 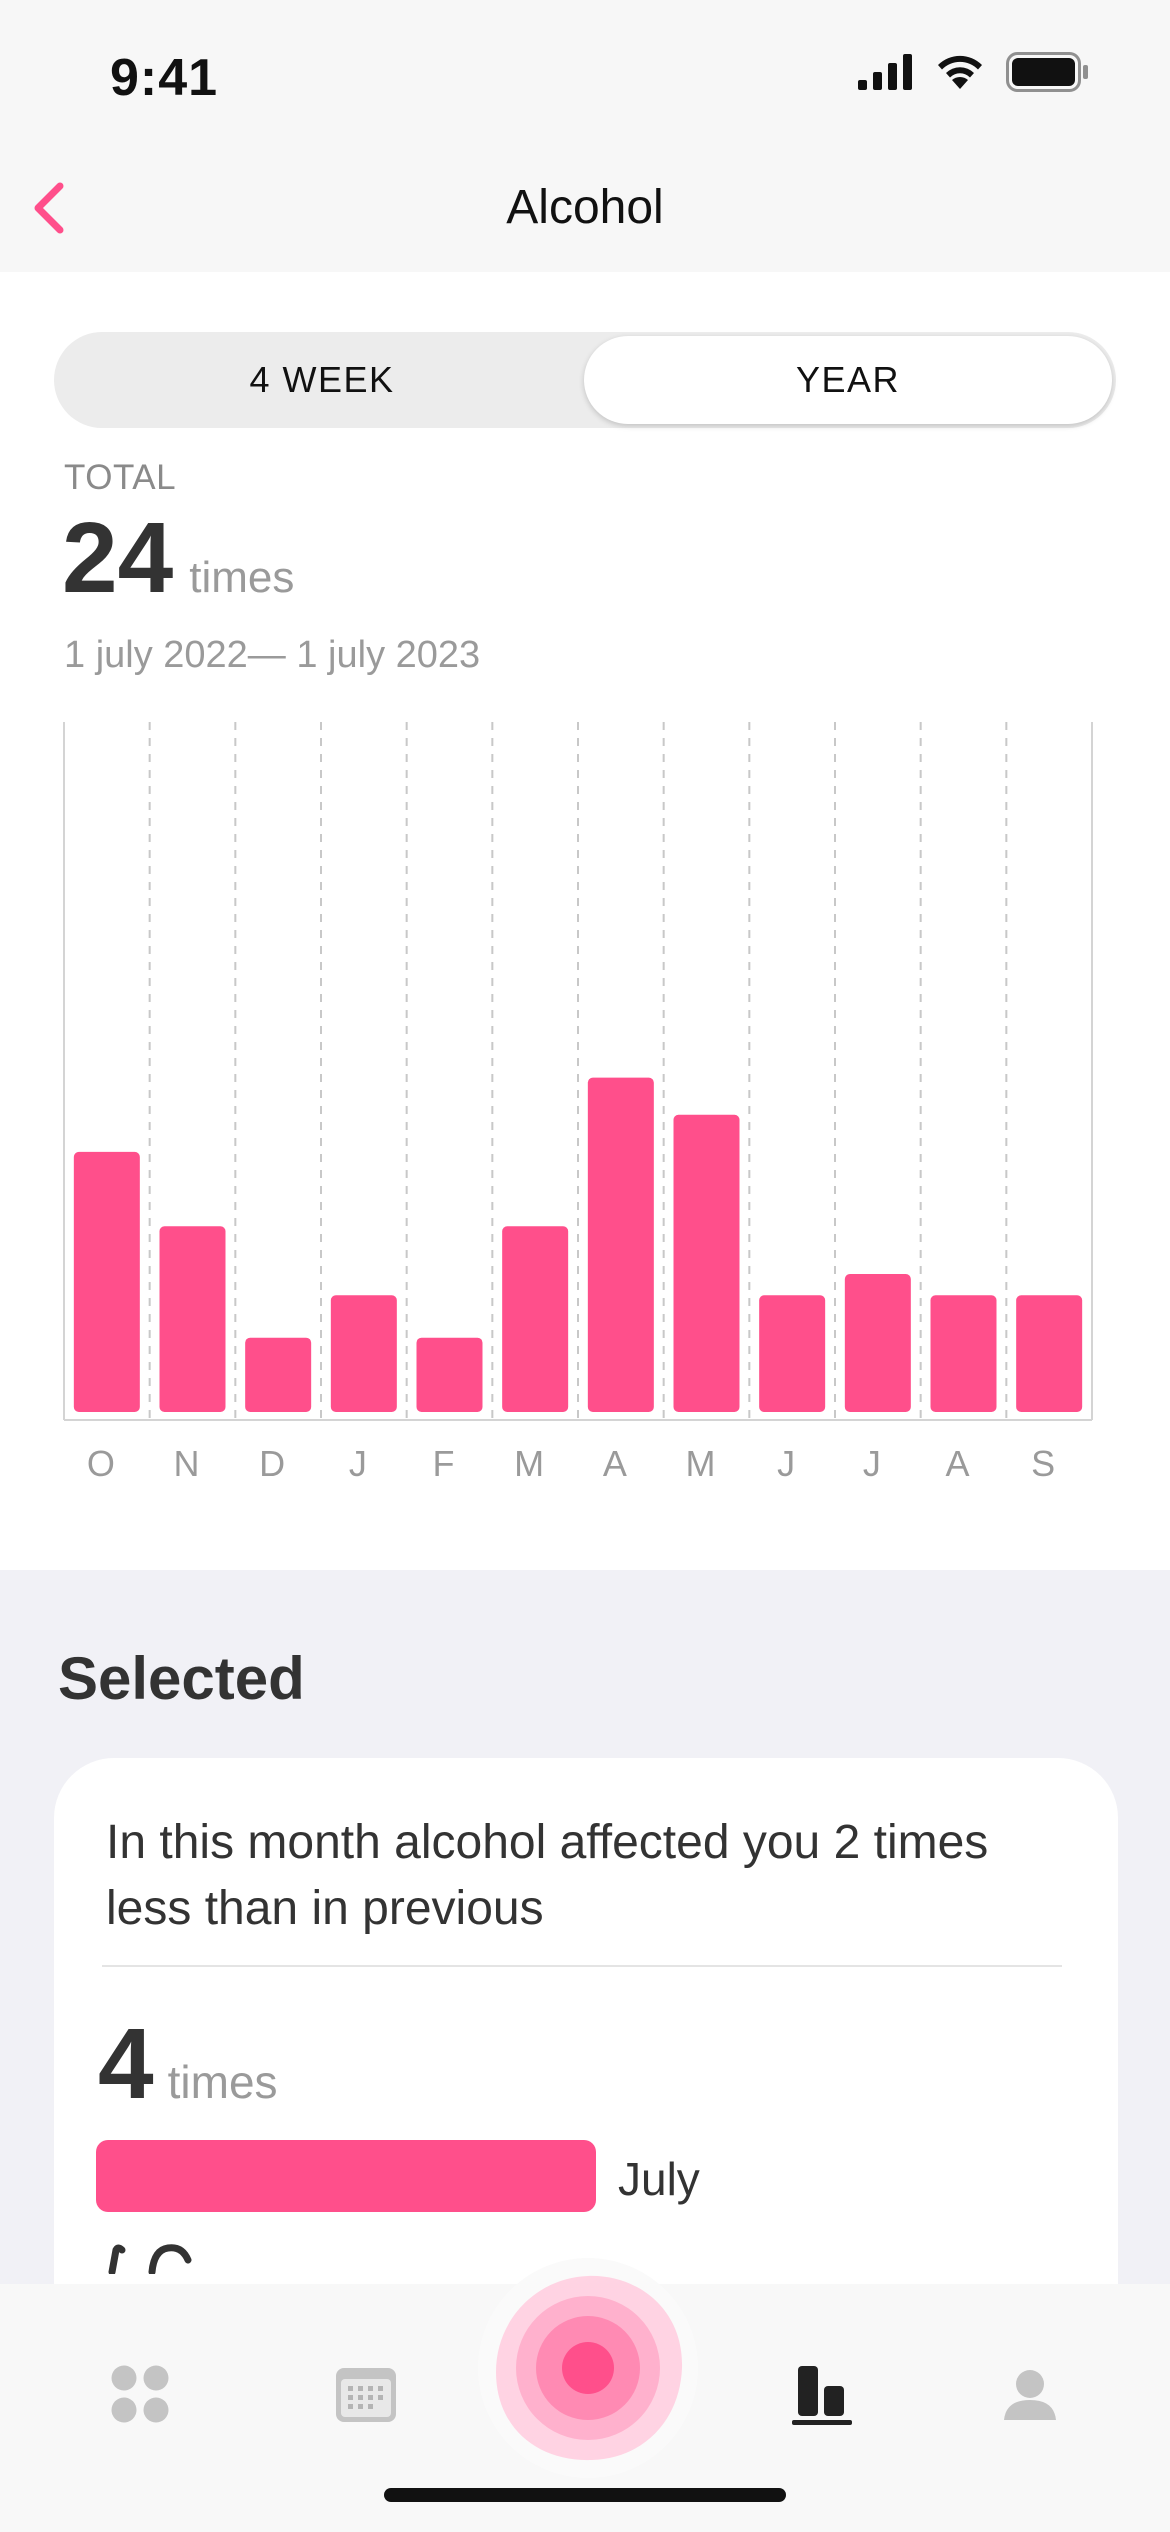 I want to click on selected-heading: Selected, so click(x=181, y=1678).